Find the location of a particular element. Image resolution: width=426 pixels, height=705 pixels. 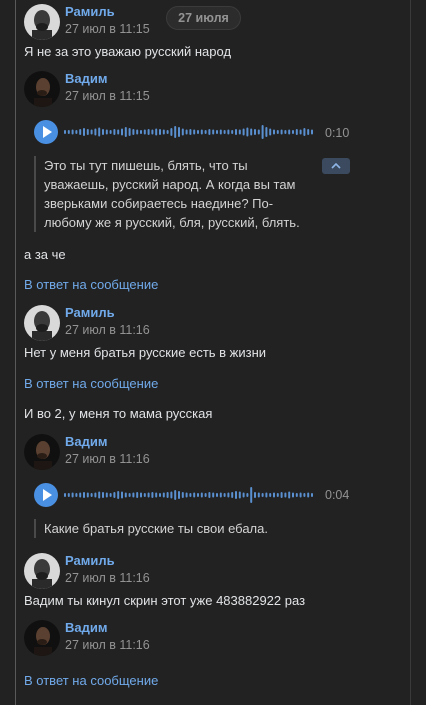

message-text: Нет у меня братья русские есть в жизни is located at coordinates (145, 352).